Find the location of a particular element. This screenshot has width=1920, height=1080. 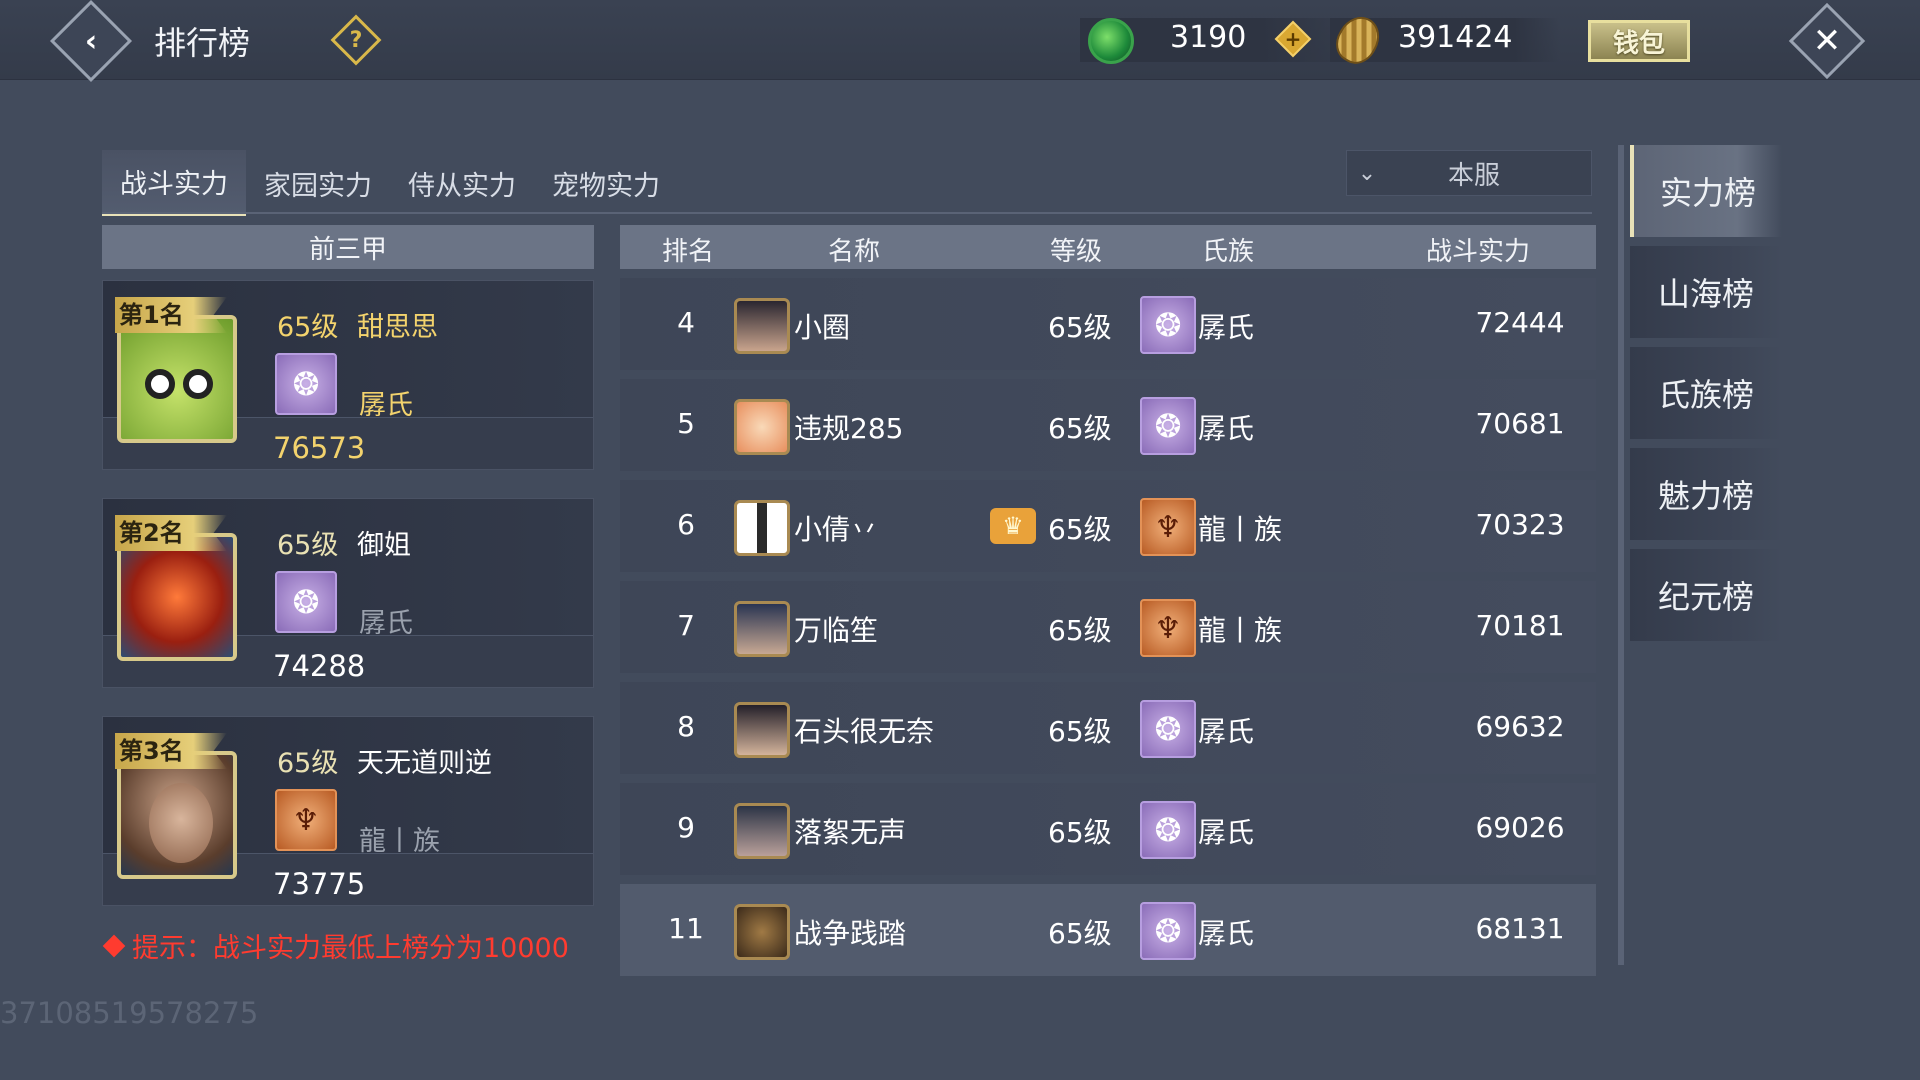

ranking-tip: 提示：战斗实力最低上榜分为10000 is located at coordinates (335, 945).